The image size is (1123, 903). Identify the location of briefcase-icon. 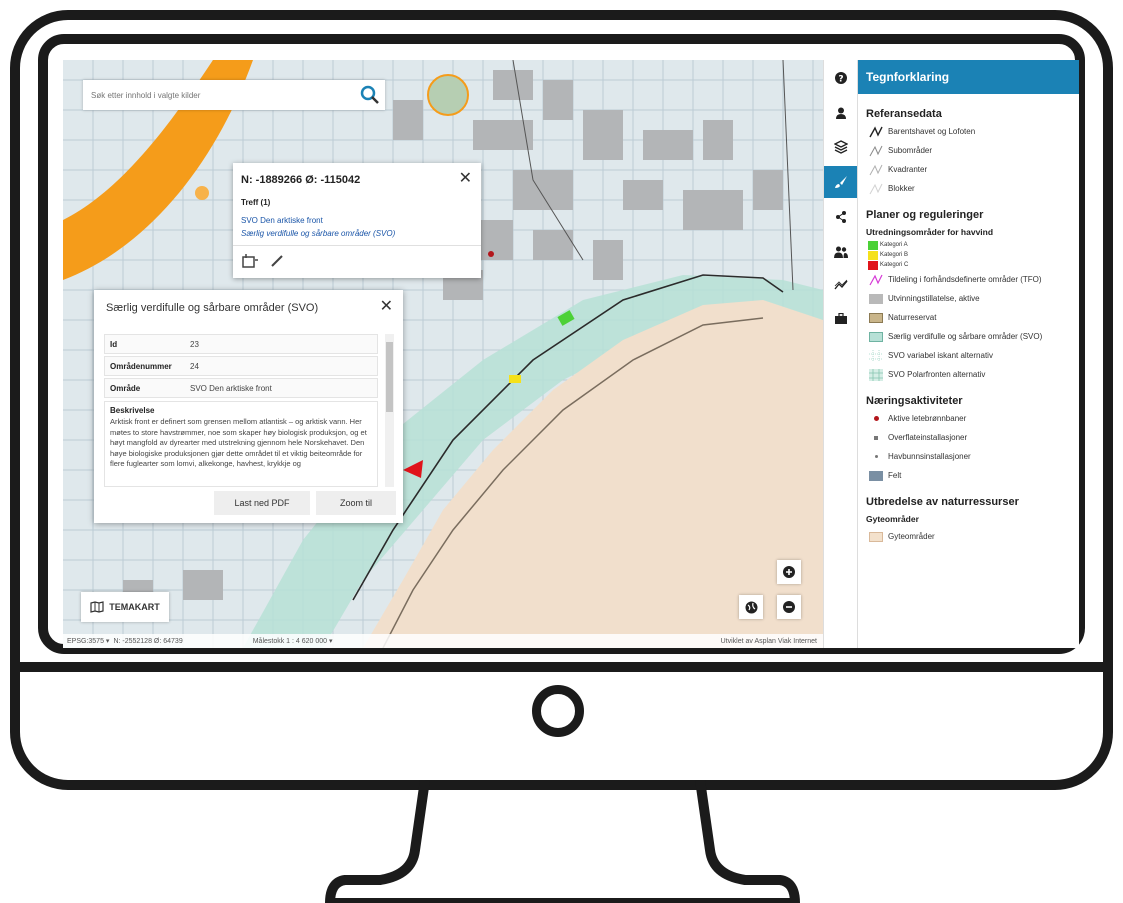
(841, 318).